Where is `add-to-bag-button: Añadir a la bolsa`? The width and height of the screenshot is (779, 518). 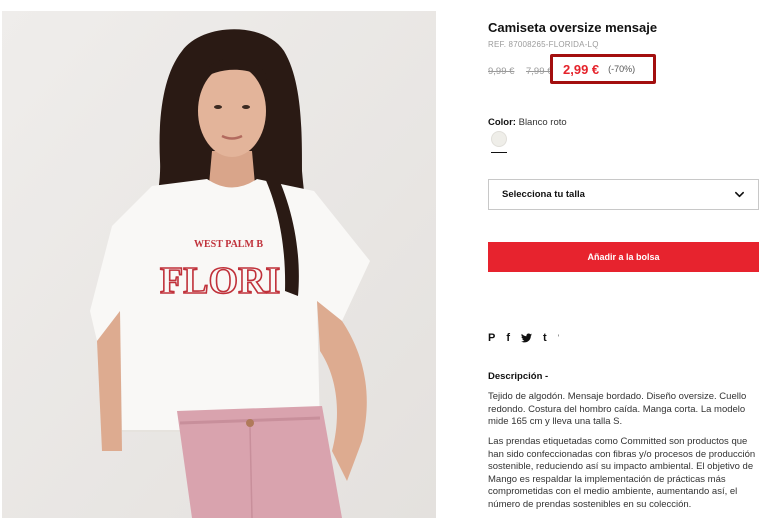 add-to-bag-button: Añadir a la bolsa is located at coordinates (623, 257).